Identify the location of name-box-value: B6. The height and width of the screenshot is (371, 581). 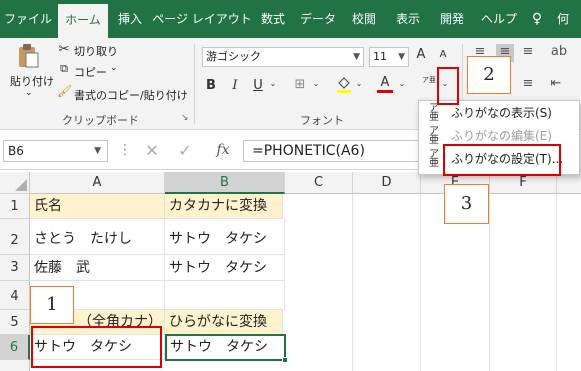
(16, 151).